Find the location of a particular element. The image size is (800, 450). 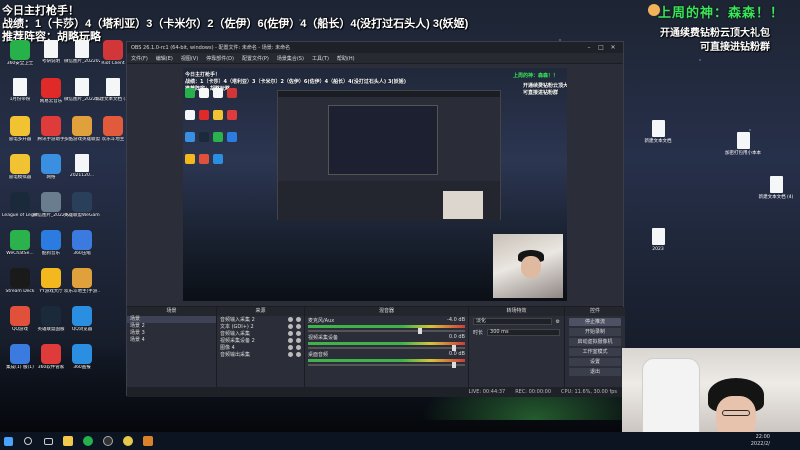

mixer-channels: 麦克风/Aux -4.0 dB 视频采集设备 0.0 dB 桌面音频 0.0 dB is located at coordinates (386, 342).